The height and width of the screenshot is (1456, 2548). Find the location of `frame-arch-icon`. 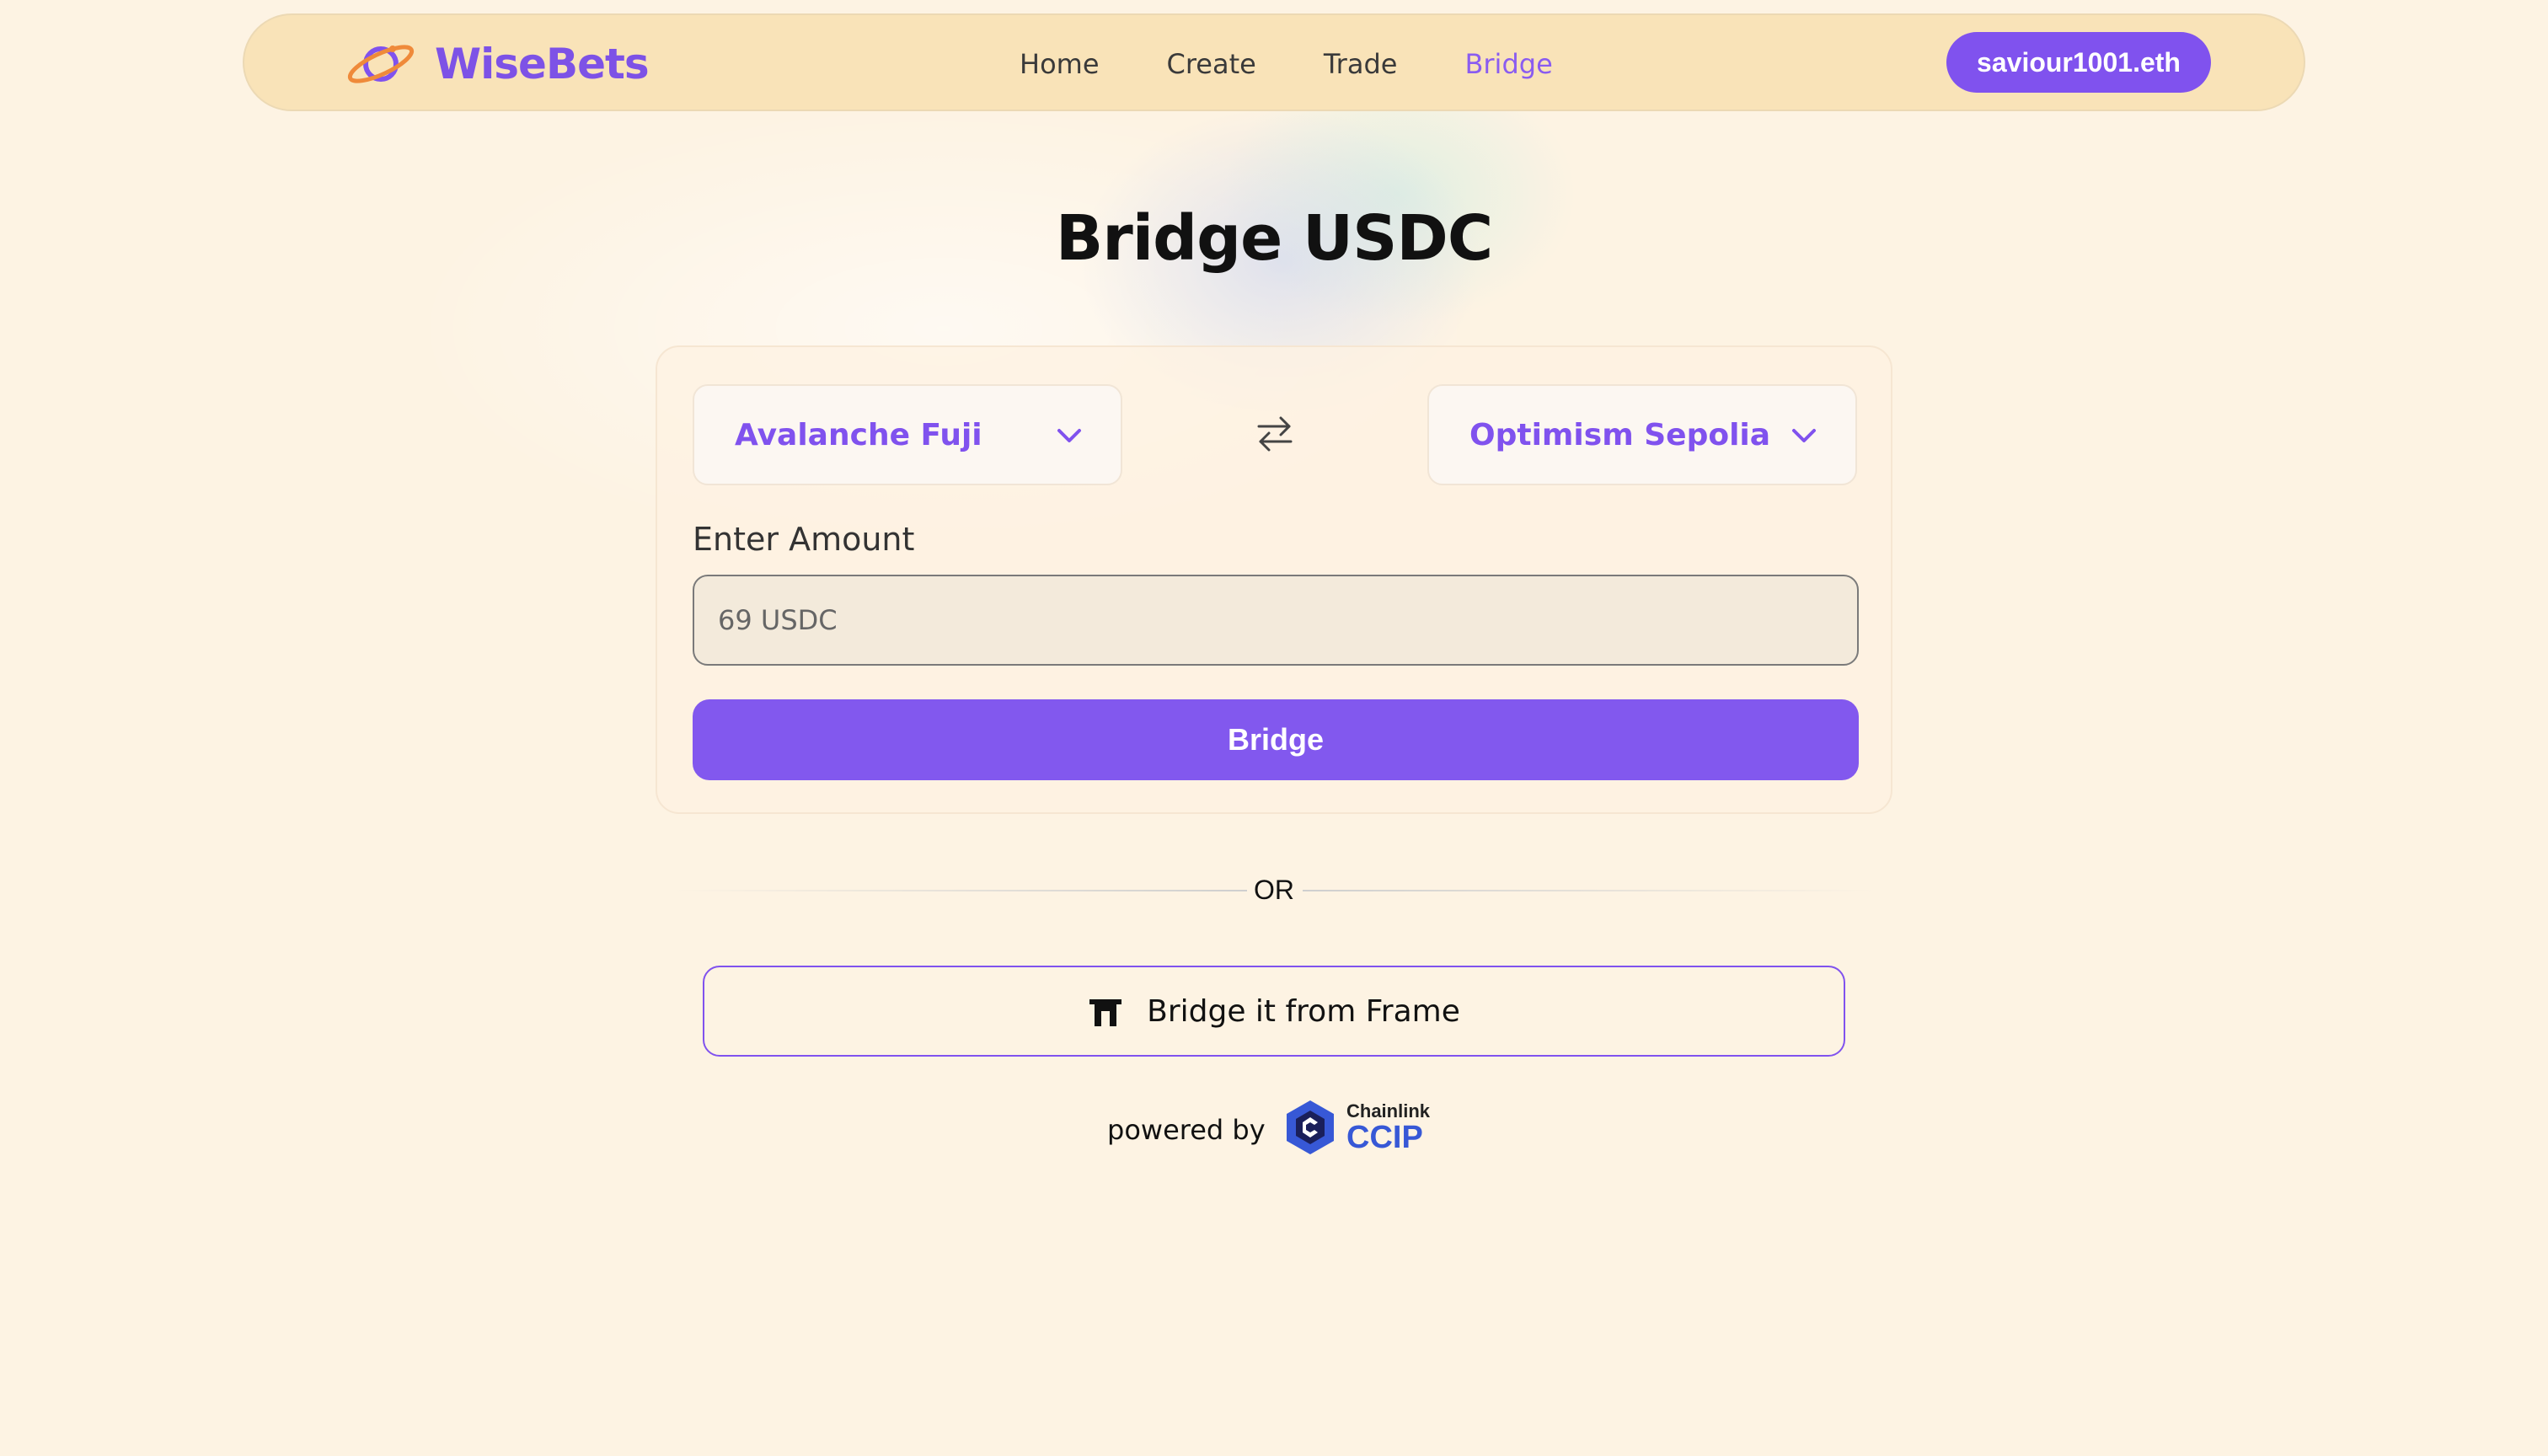

frame-arch-icon is located at coordinates (1105, 1013).